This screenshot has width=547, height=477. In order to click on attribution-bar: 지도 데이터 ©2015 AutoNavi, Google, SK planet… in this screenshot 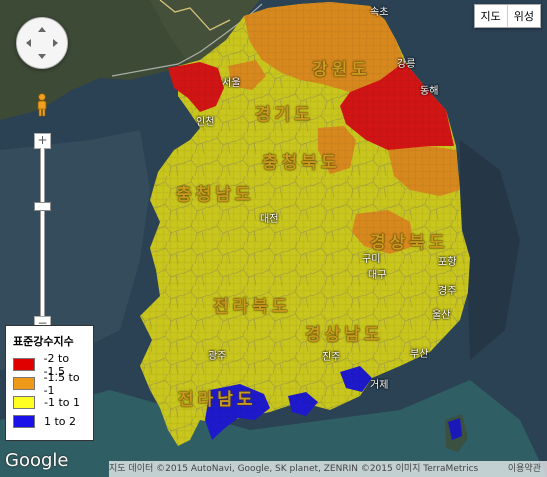, I will do `click(328, 469)`.